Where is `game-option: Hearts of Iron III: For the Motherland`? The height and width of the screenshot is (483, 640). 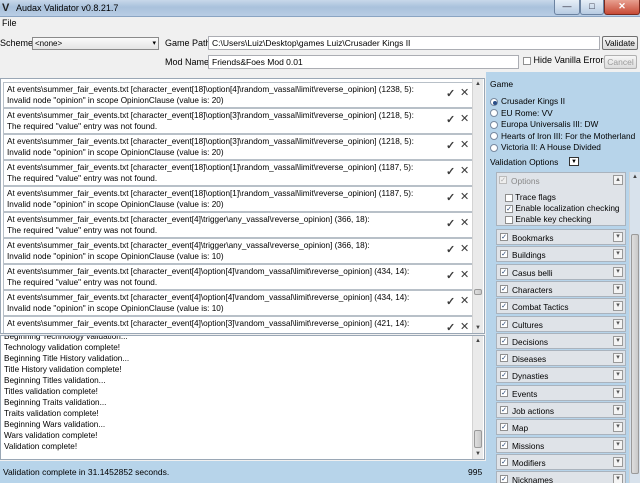 game-option: Hearts of Iron III: For the Motherland is located at coordinates (562, 136).